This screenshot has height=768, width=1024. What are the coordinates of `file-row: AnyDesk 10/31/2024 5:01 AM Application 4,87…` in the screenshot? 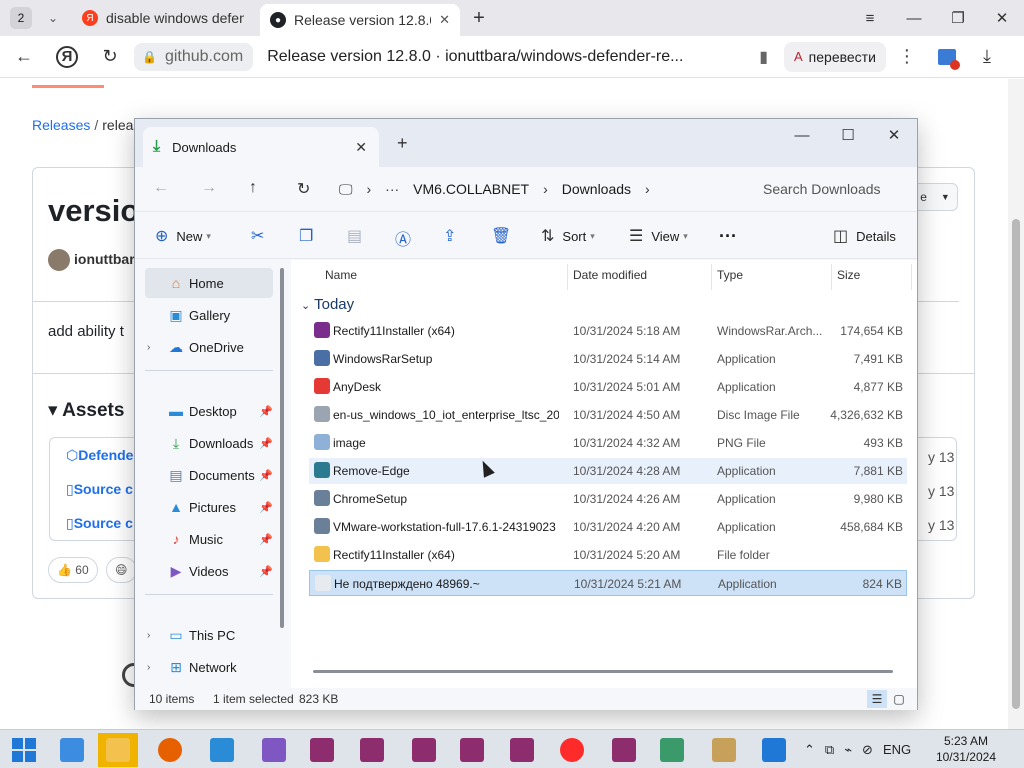 It's located at (608, 387).